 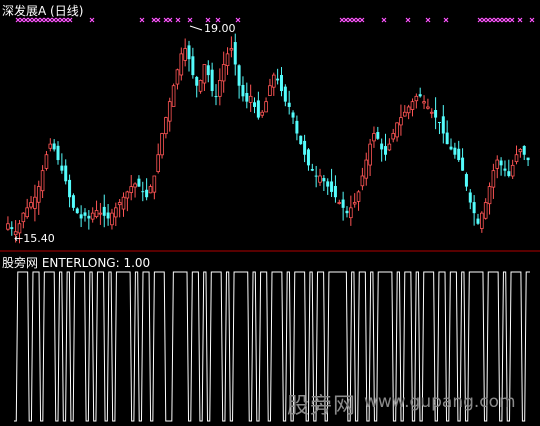 What do you see at coordinates (220, 28) in the screenshot?
I see `high-price-label: 19.00` at bounding box center [220, 28].